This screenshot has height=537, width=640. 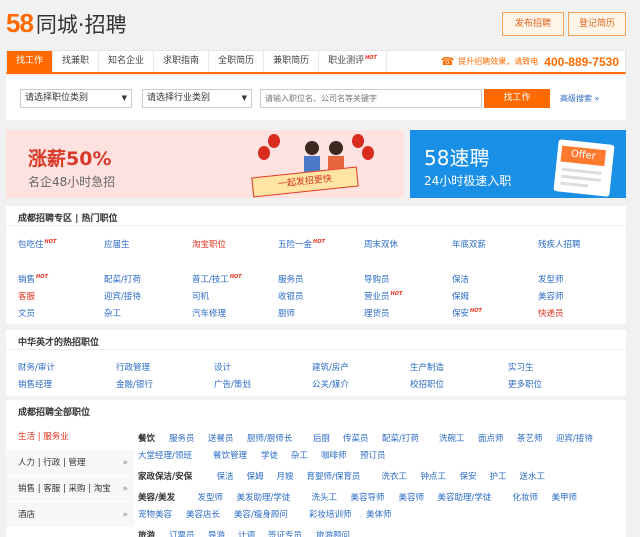 What do you see at coordinates (379, 514) in the screenshot?
I see `job-link: 美体师` at bounding box center [379, 514].